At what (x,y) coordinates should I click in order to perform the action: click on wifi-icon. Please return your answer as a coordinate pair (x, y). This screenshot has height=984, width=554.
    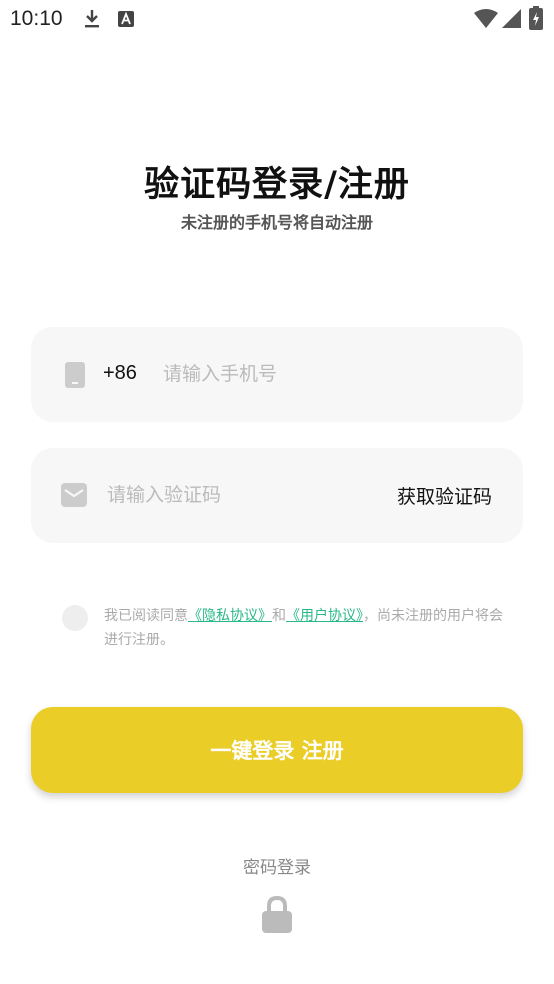
    Looking at the image, I should click on (486, 18).